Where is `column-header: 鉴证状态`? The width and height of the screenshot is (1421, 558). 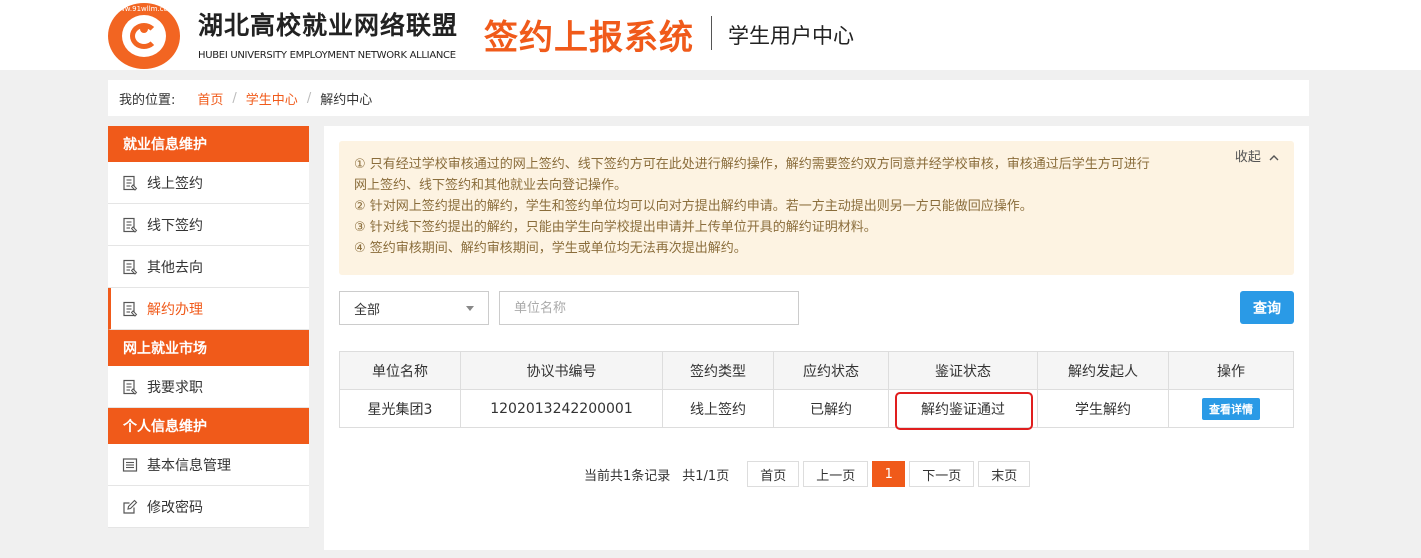
column-header: 鉴证状态 is located at coordinates (963, 370).